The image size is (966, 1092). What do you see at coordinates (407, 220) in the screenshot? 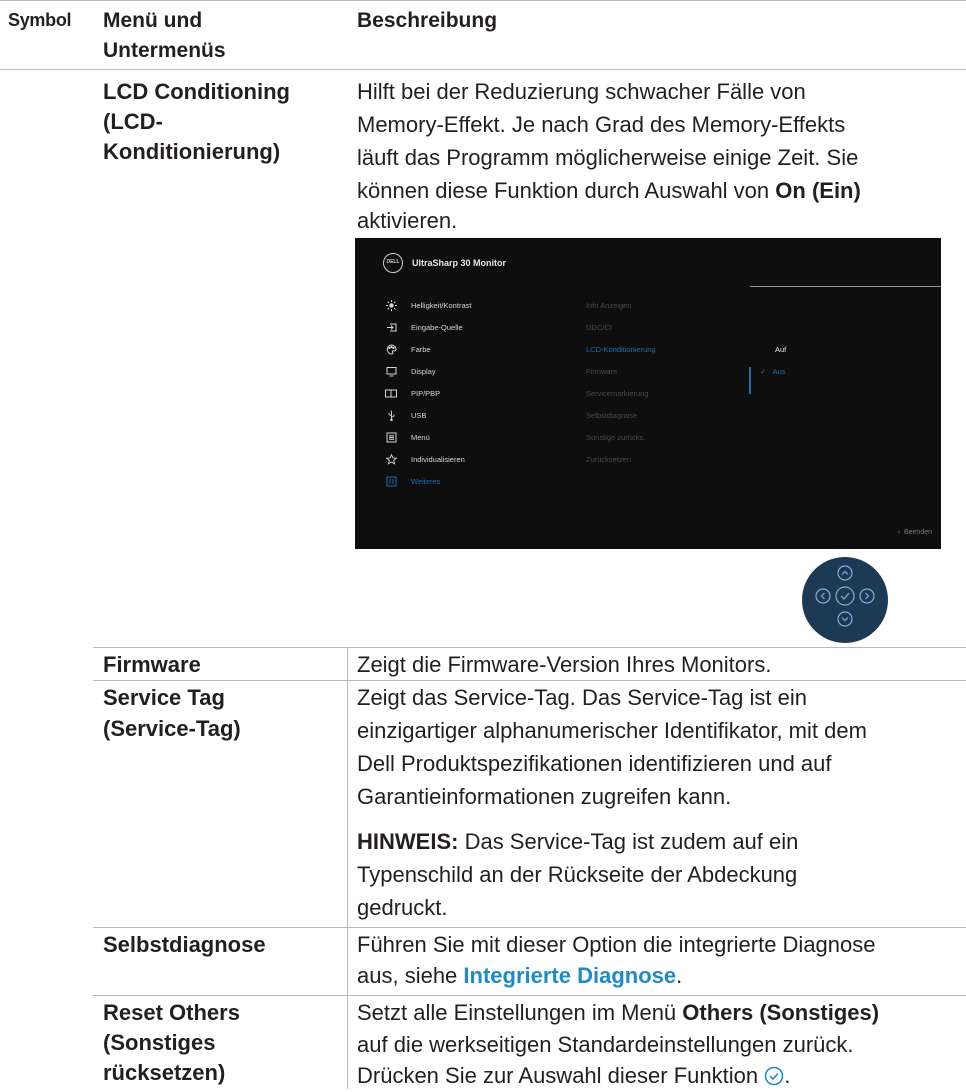
I see `lcd-desc-line: aktivieren.` at bounding box center [407, 220].